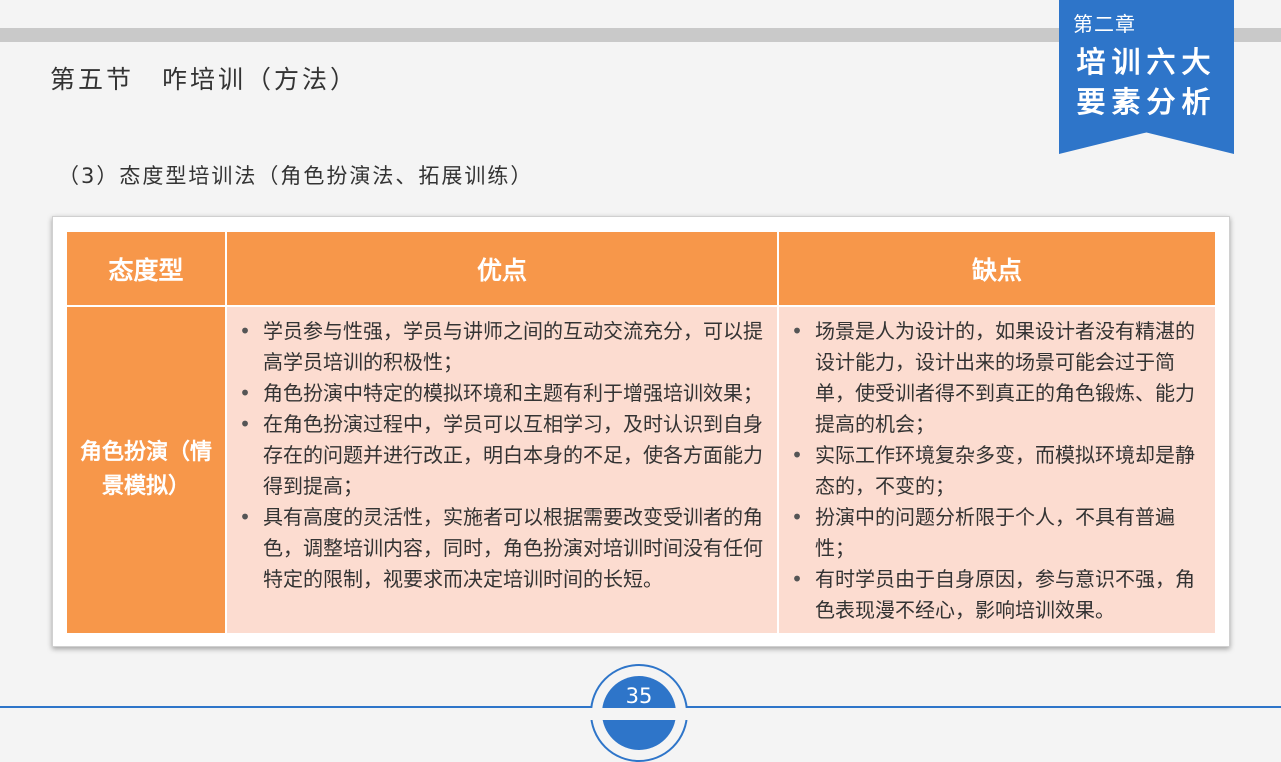 The image size is (1281, 762). Describe the element at coordinates (640, 714) in the screenshot. I see `bottom-edge` at that location.